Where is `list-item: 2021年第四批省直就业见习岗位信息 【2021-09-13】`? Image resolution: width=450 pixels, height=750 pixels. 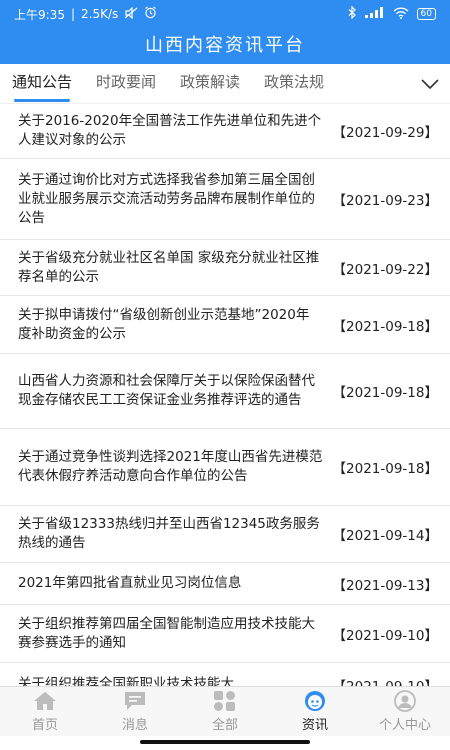 list-item: 2021年第四批省直就业见习岗位信息 【2021-09-13】 is located at coordinates (225, 584).